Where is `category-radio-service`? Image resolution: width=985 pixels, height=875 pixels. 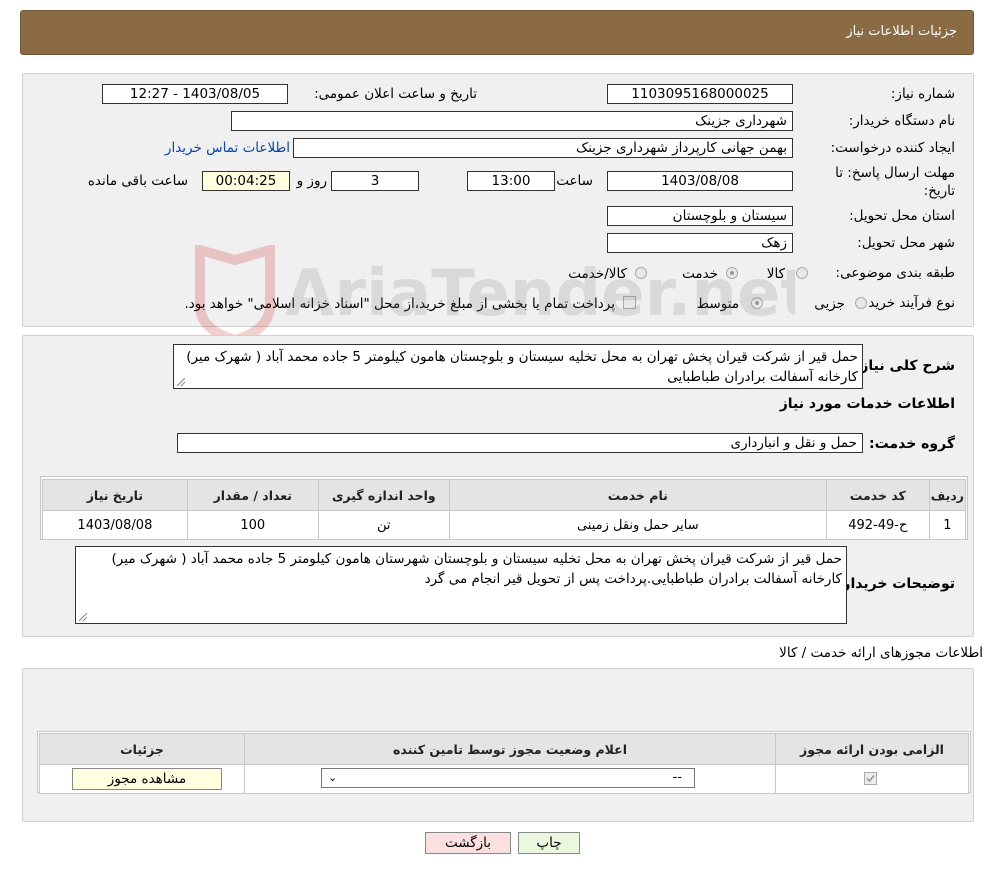
category-radio-service is located at coordinates (732, 273).